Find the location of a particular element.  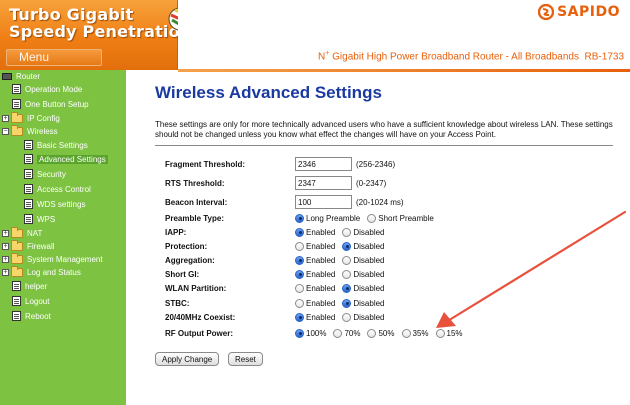

fragment-threshold-input is located at coordinates (323, 164).